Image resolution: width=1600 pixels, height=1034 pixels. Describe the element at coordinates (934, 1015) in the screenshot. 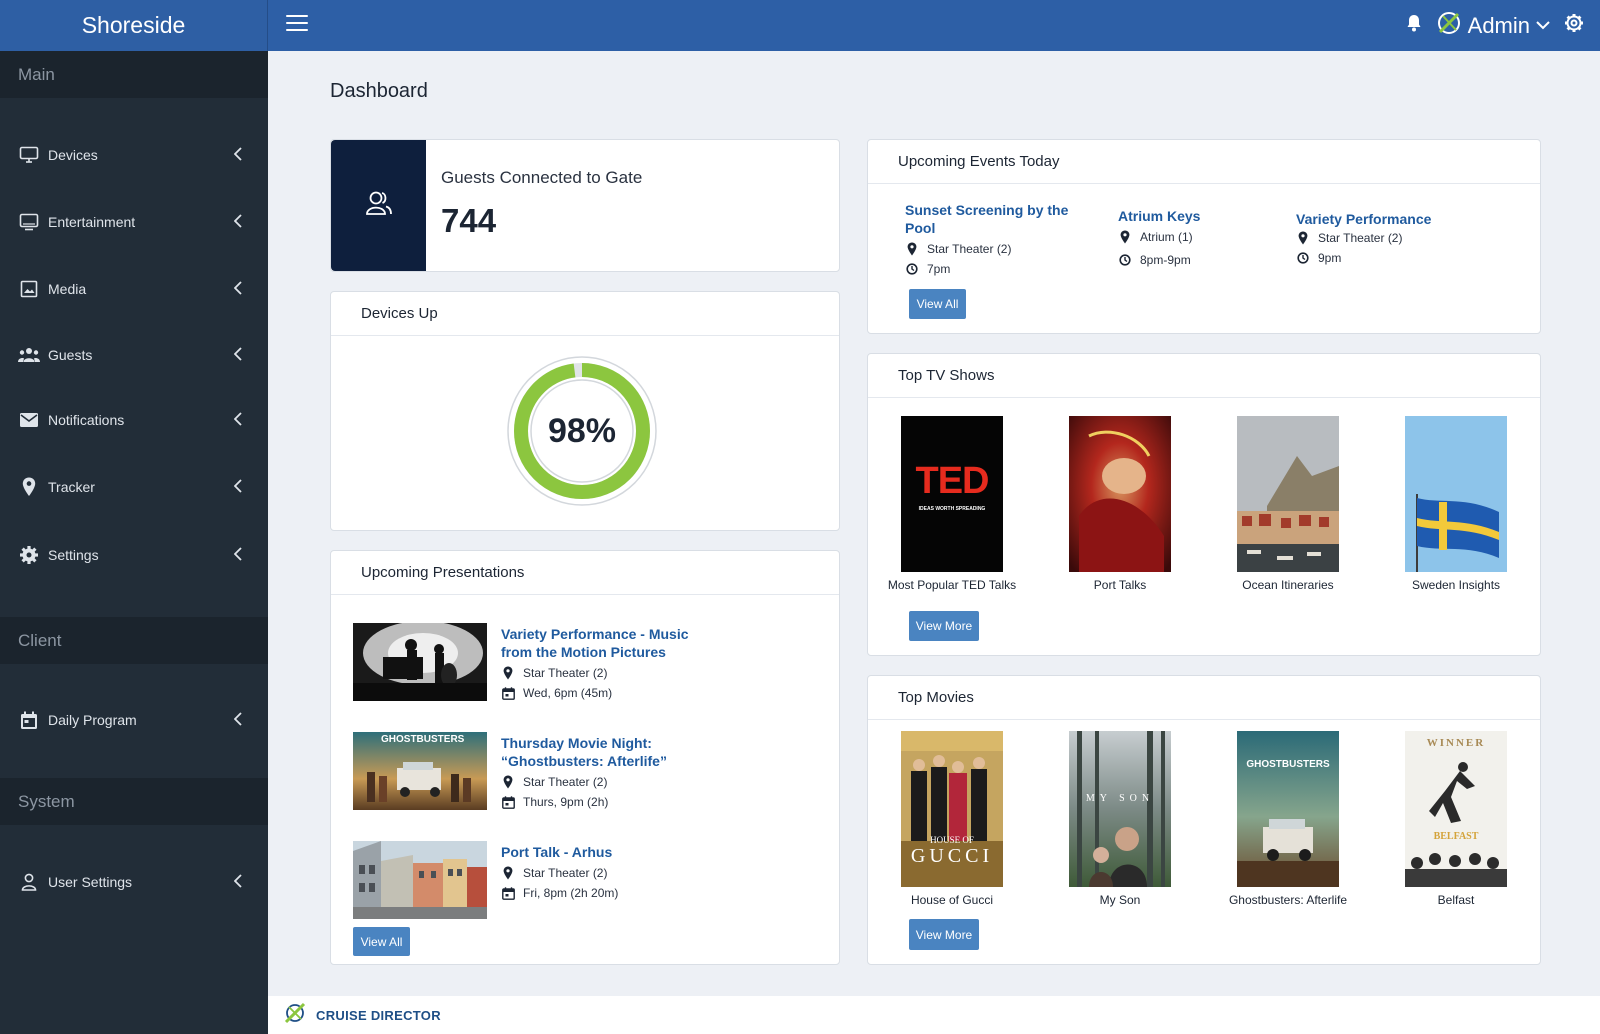

I see `footer: CRUISE DIRECTOR` at that location.